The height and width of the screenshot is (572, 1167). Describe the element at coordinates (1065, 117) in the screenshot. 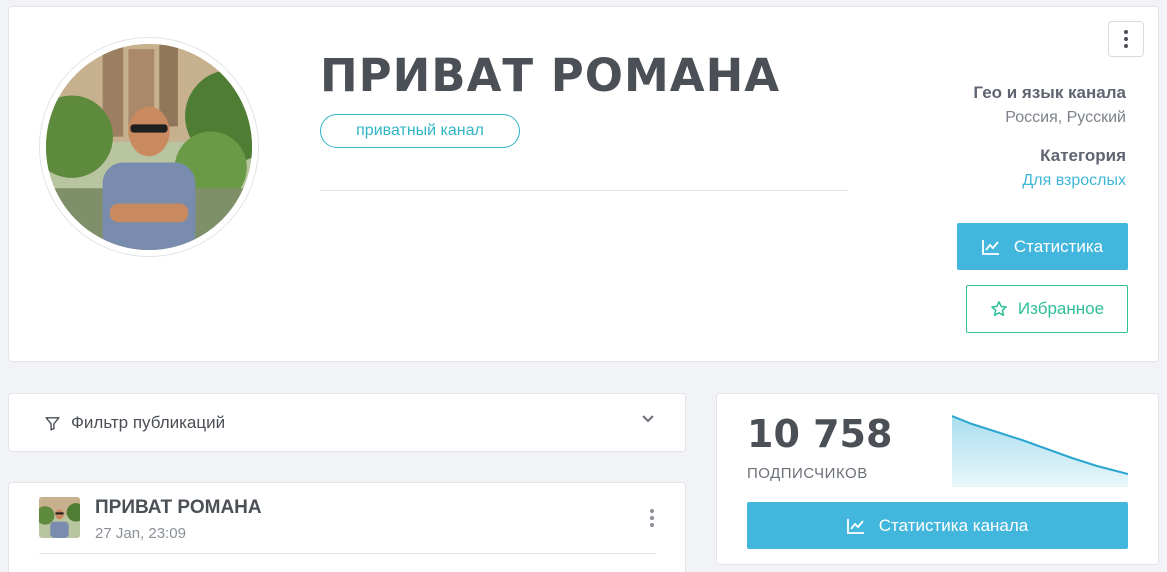

I see `geo-value: Россия, Русский` at that location.